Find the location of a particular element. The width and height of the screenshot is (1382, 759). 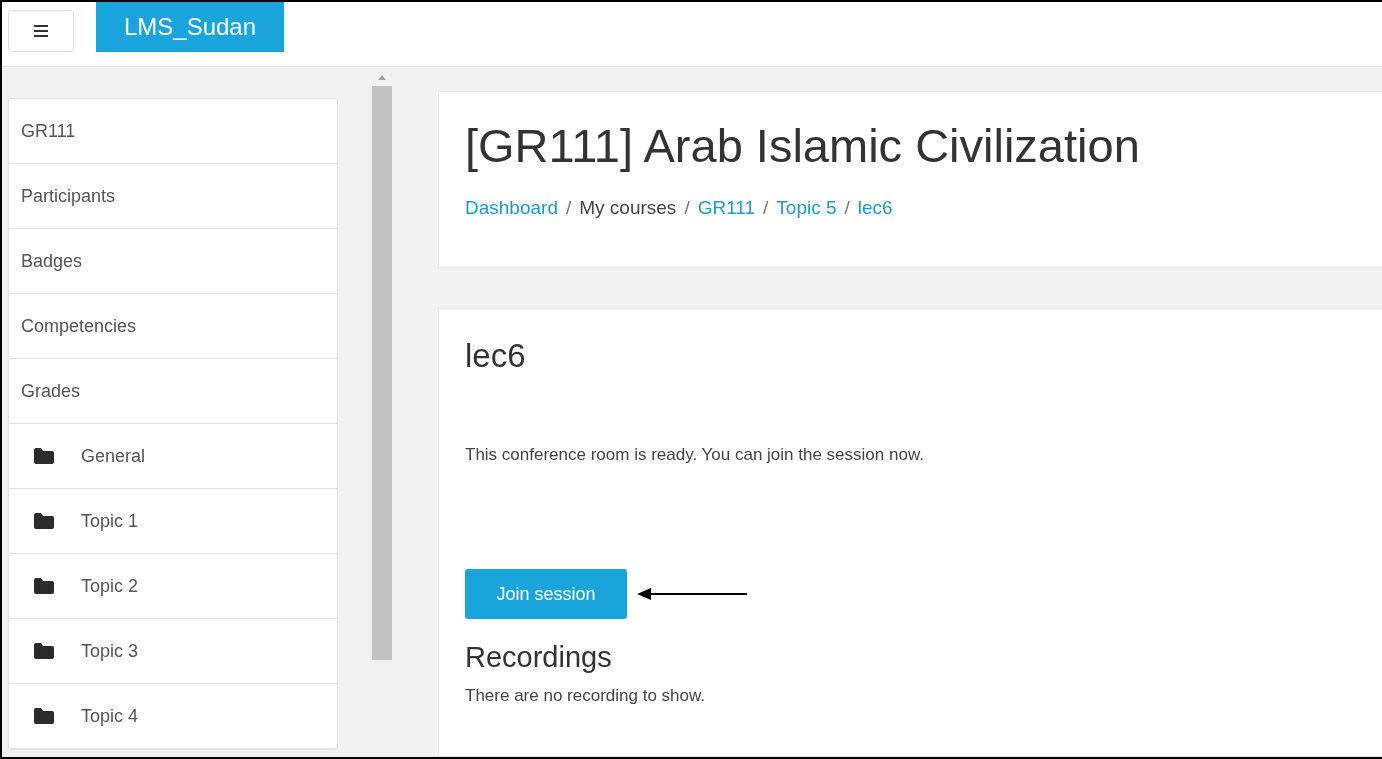

sidebar-item: Topic 2 is located at coordinates (173, 586).